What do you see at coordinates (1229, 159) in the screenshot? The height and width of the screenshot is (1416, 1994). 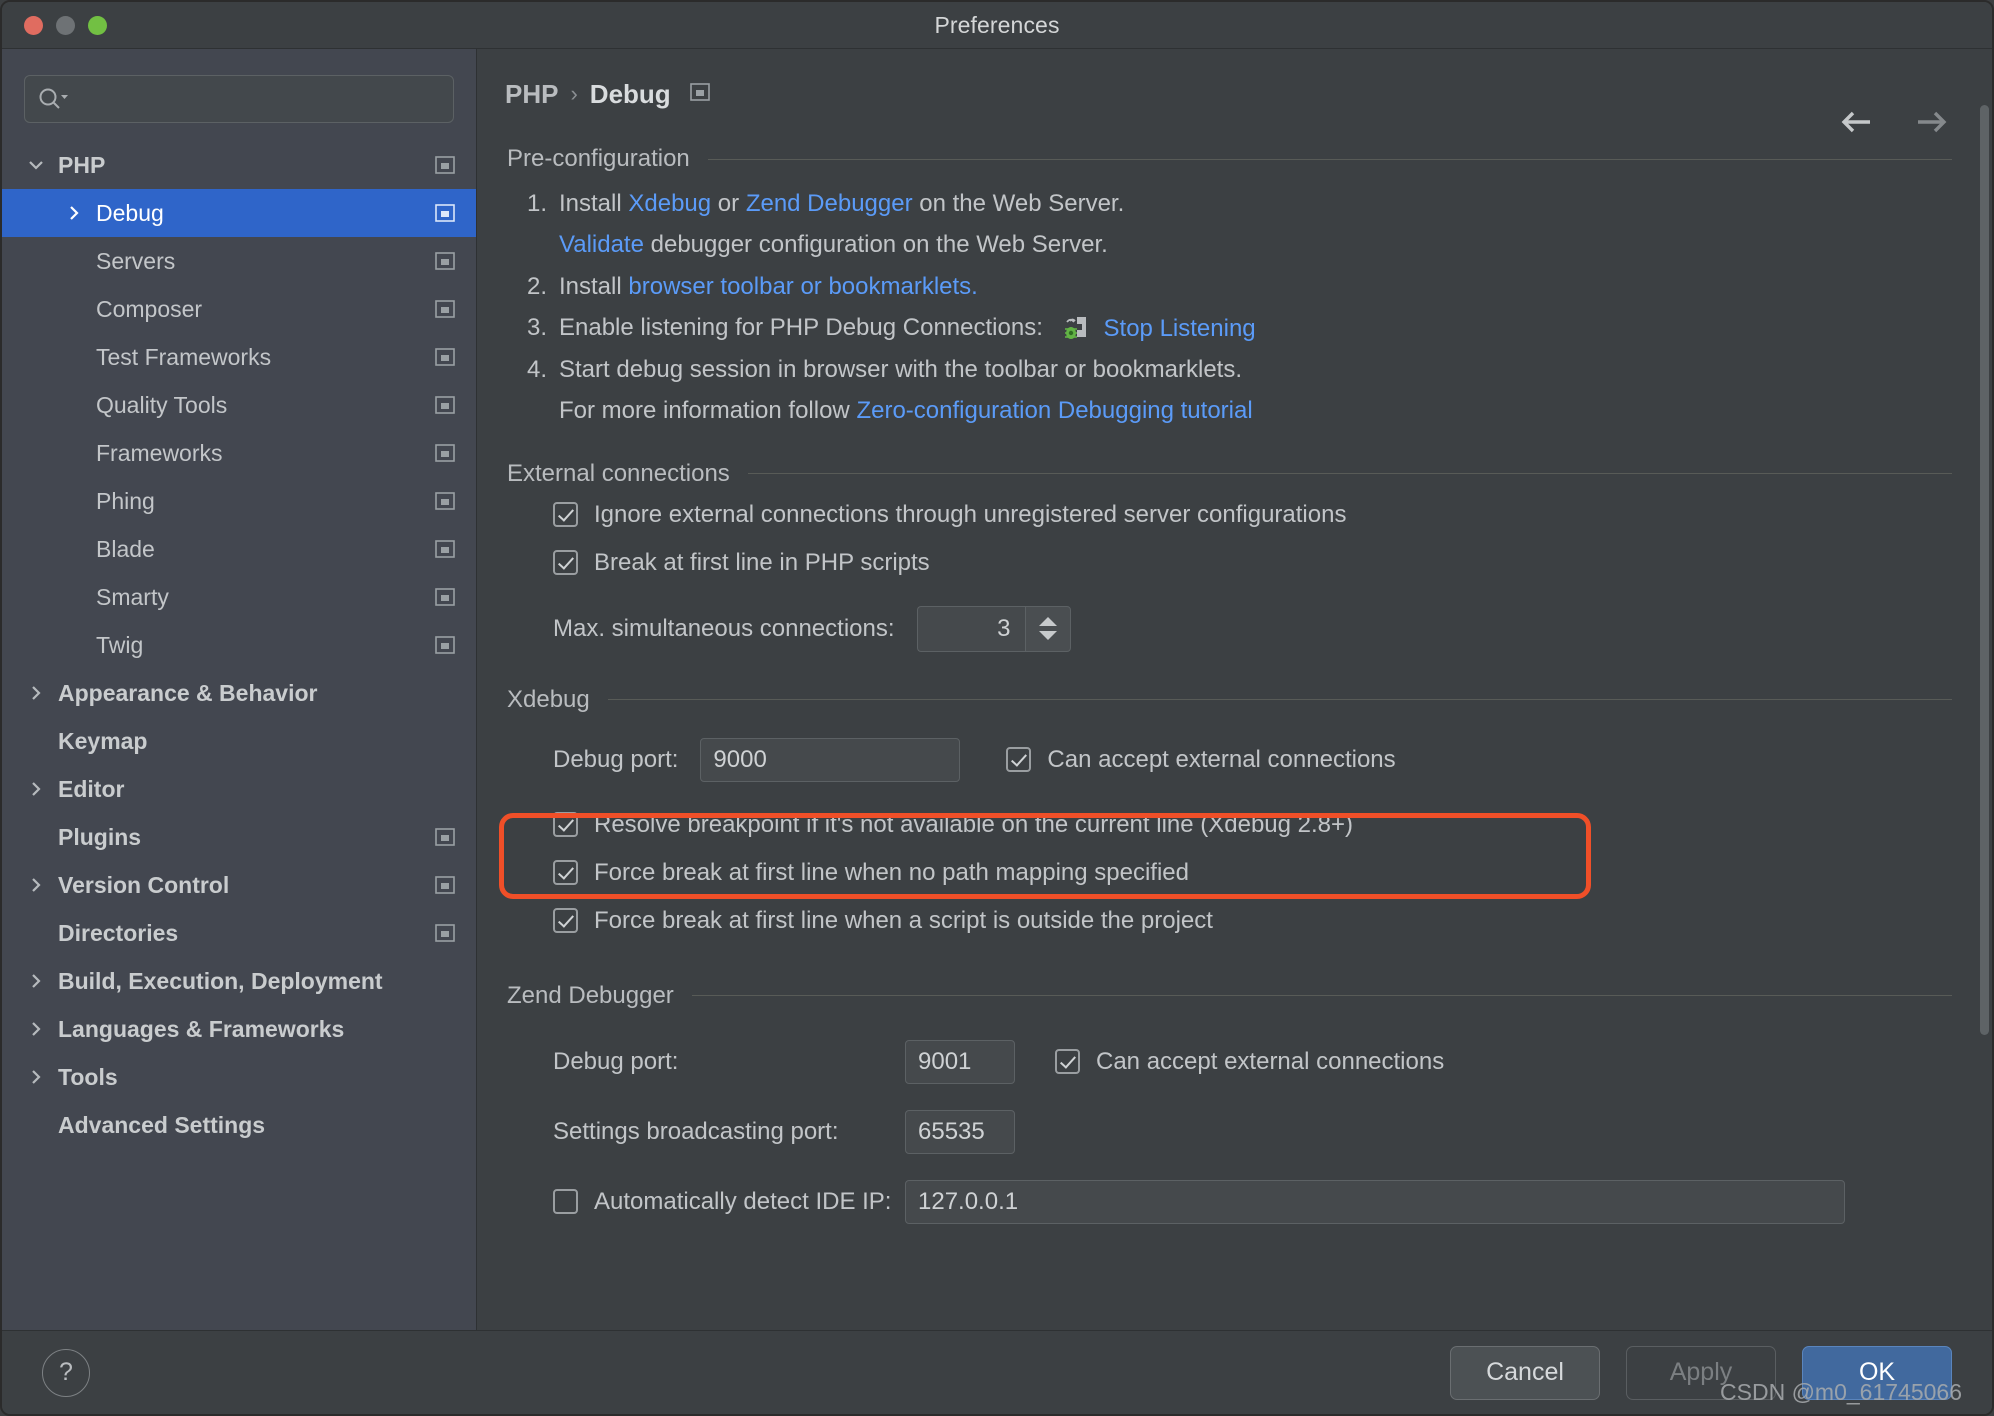 I see `preconfiguration-group-header: Pre-configuration` at bounding box center [1229, 159].